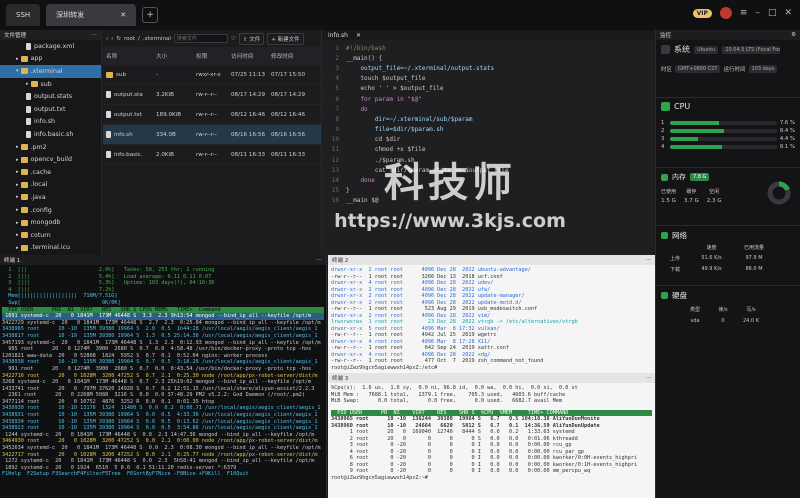 Image resolution: width=800 pixels, height=498 pixels. I want to click on forward-icon: ›, so click(112, 39).